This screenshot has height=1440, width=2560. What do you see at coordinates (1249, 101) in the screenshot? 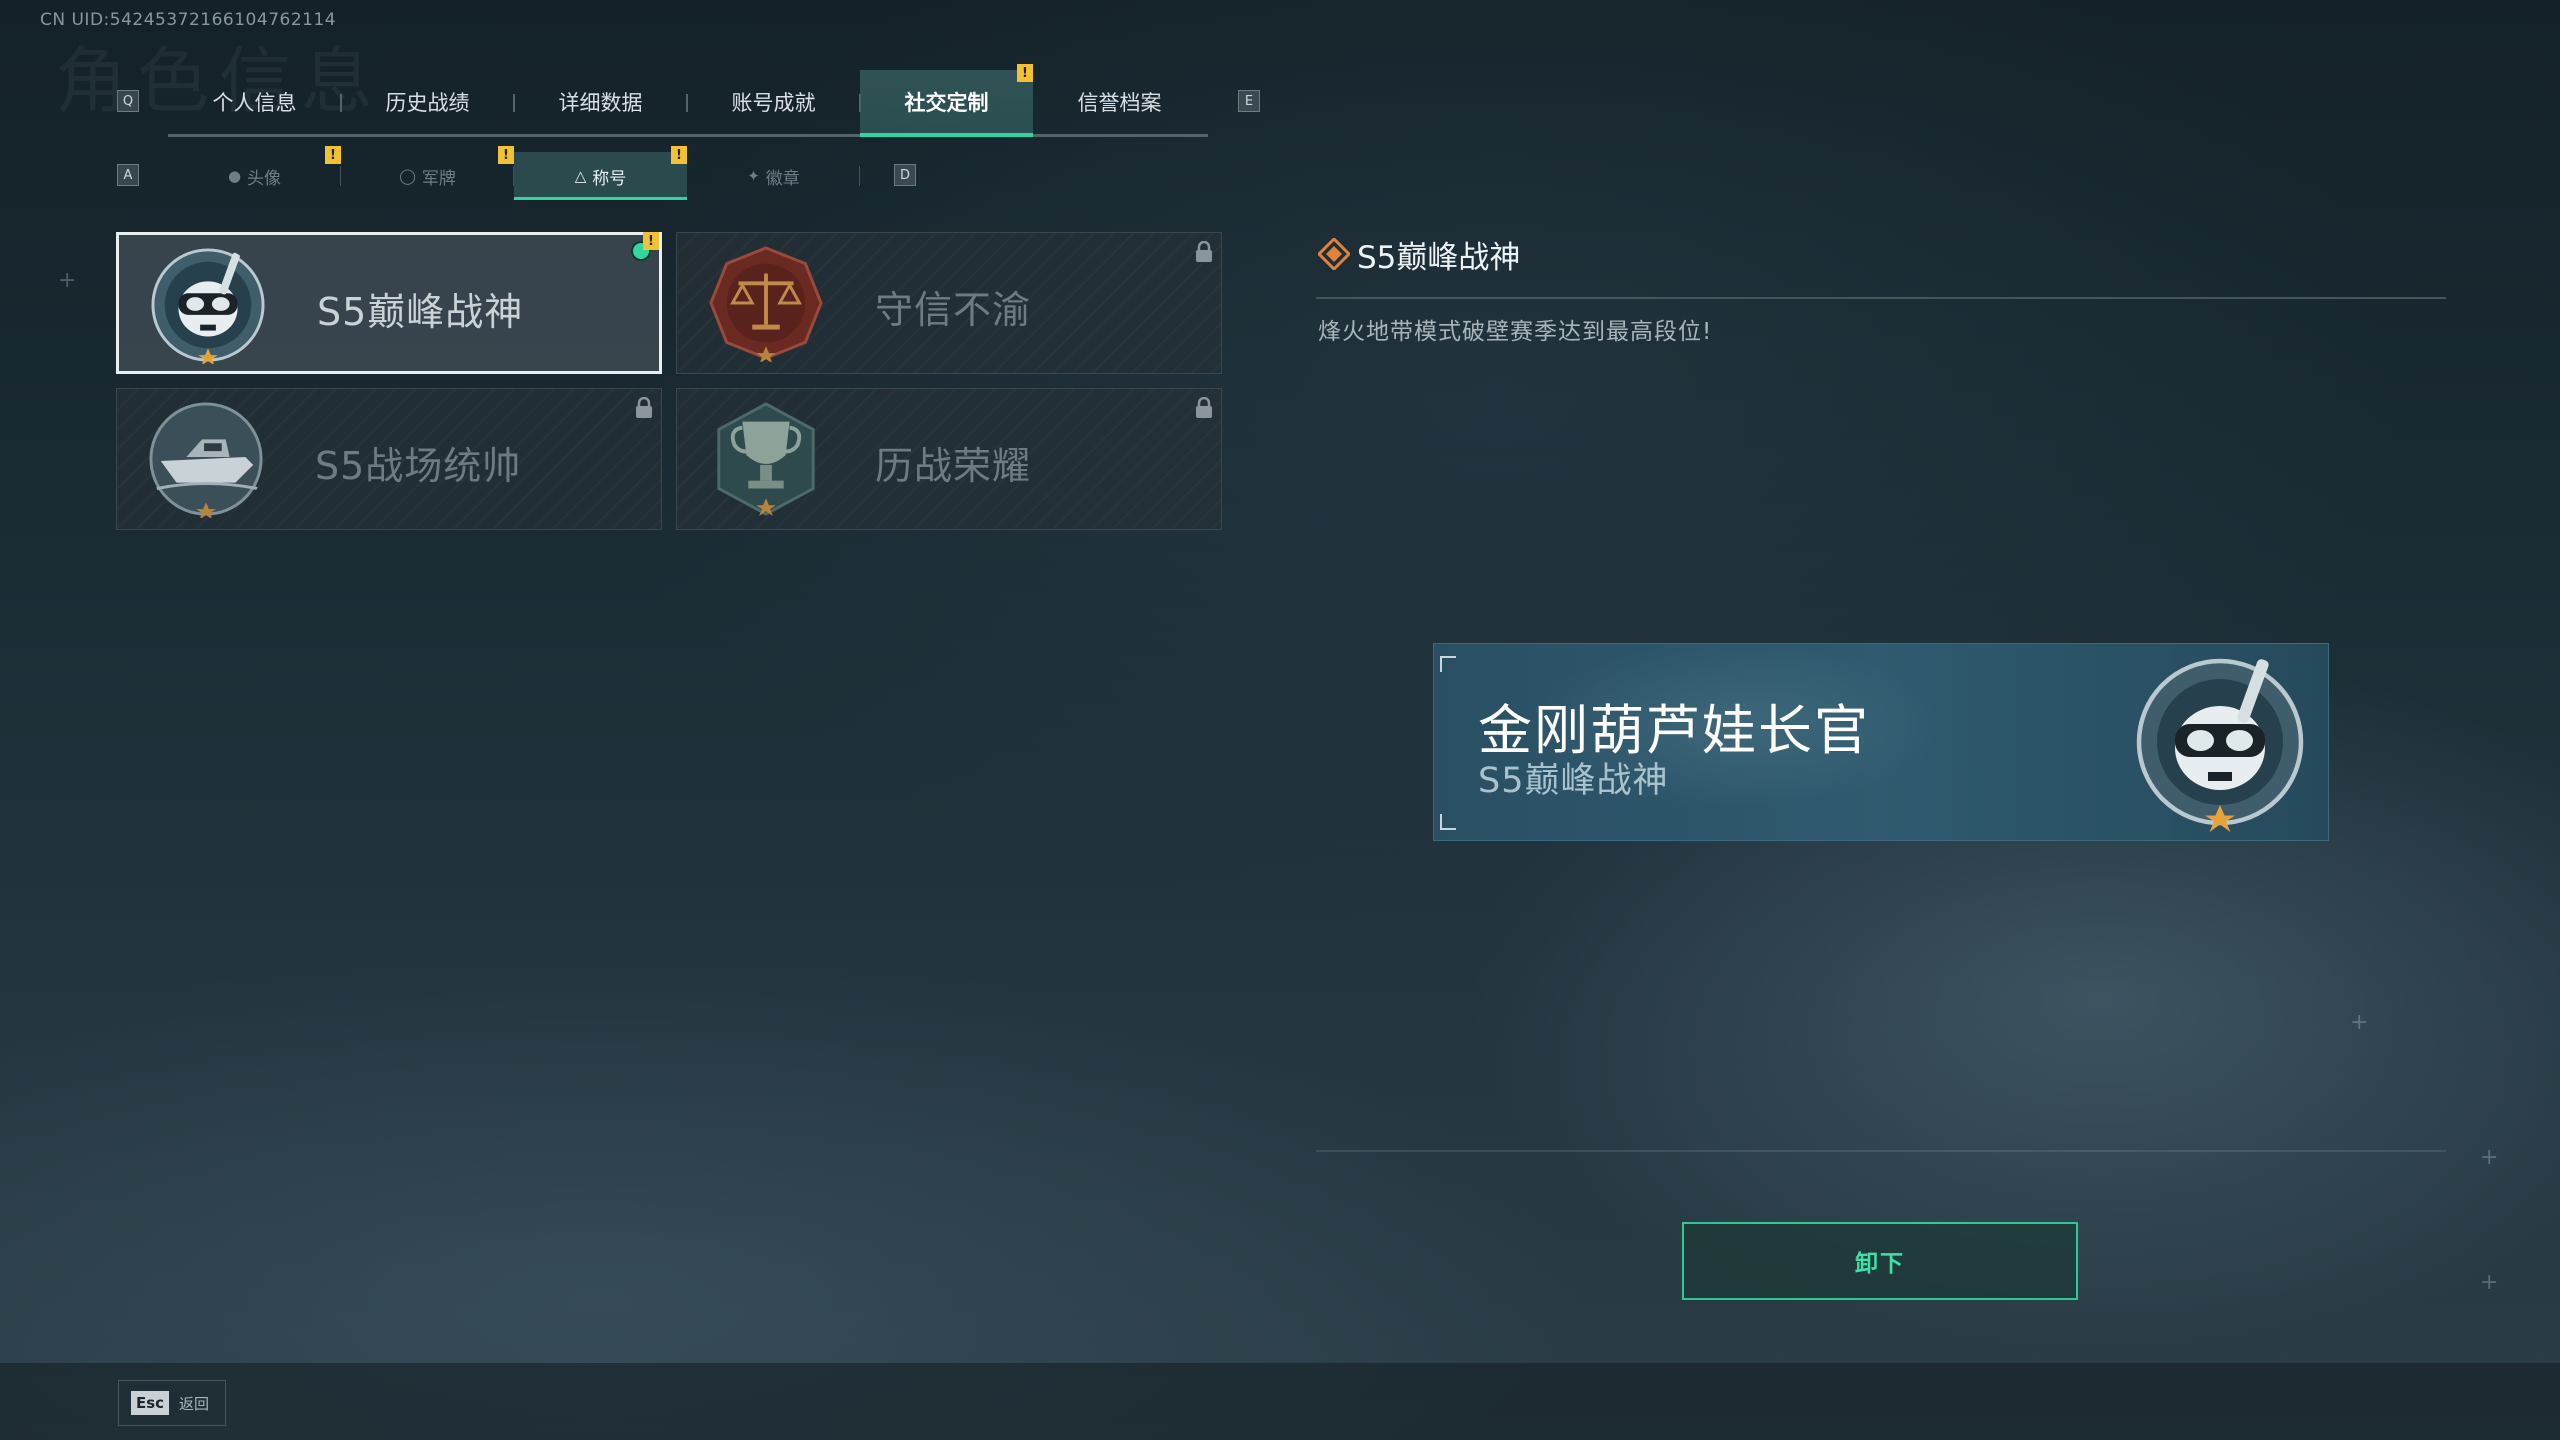
I see `next-tab-key: E` at bounding box center [1249, 101].